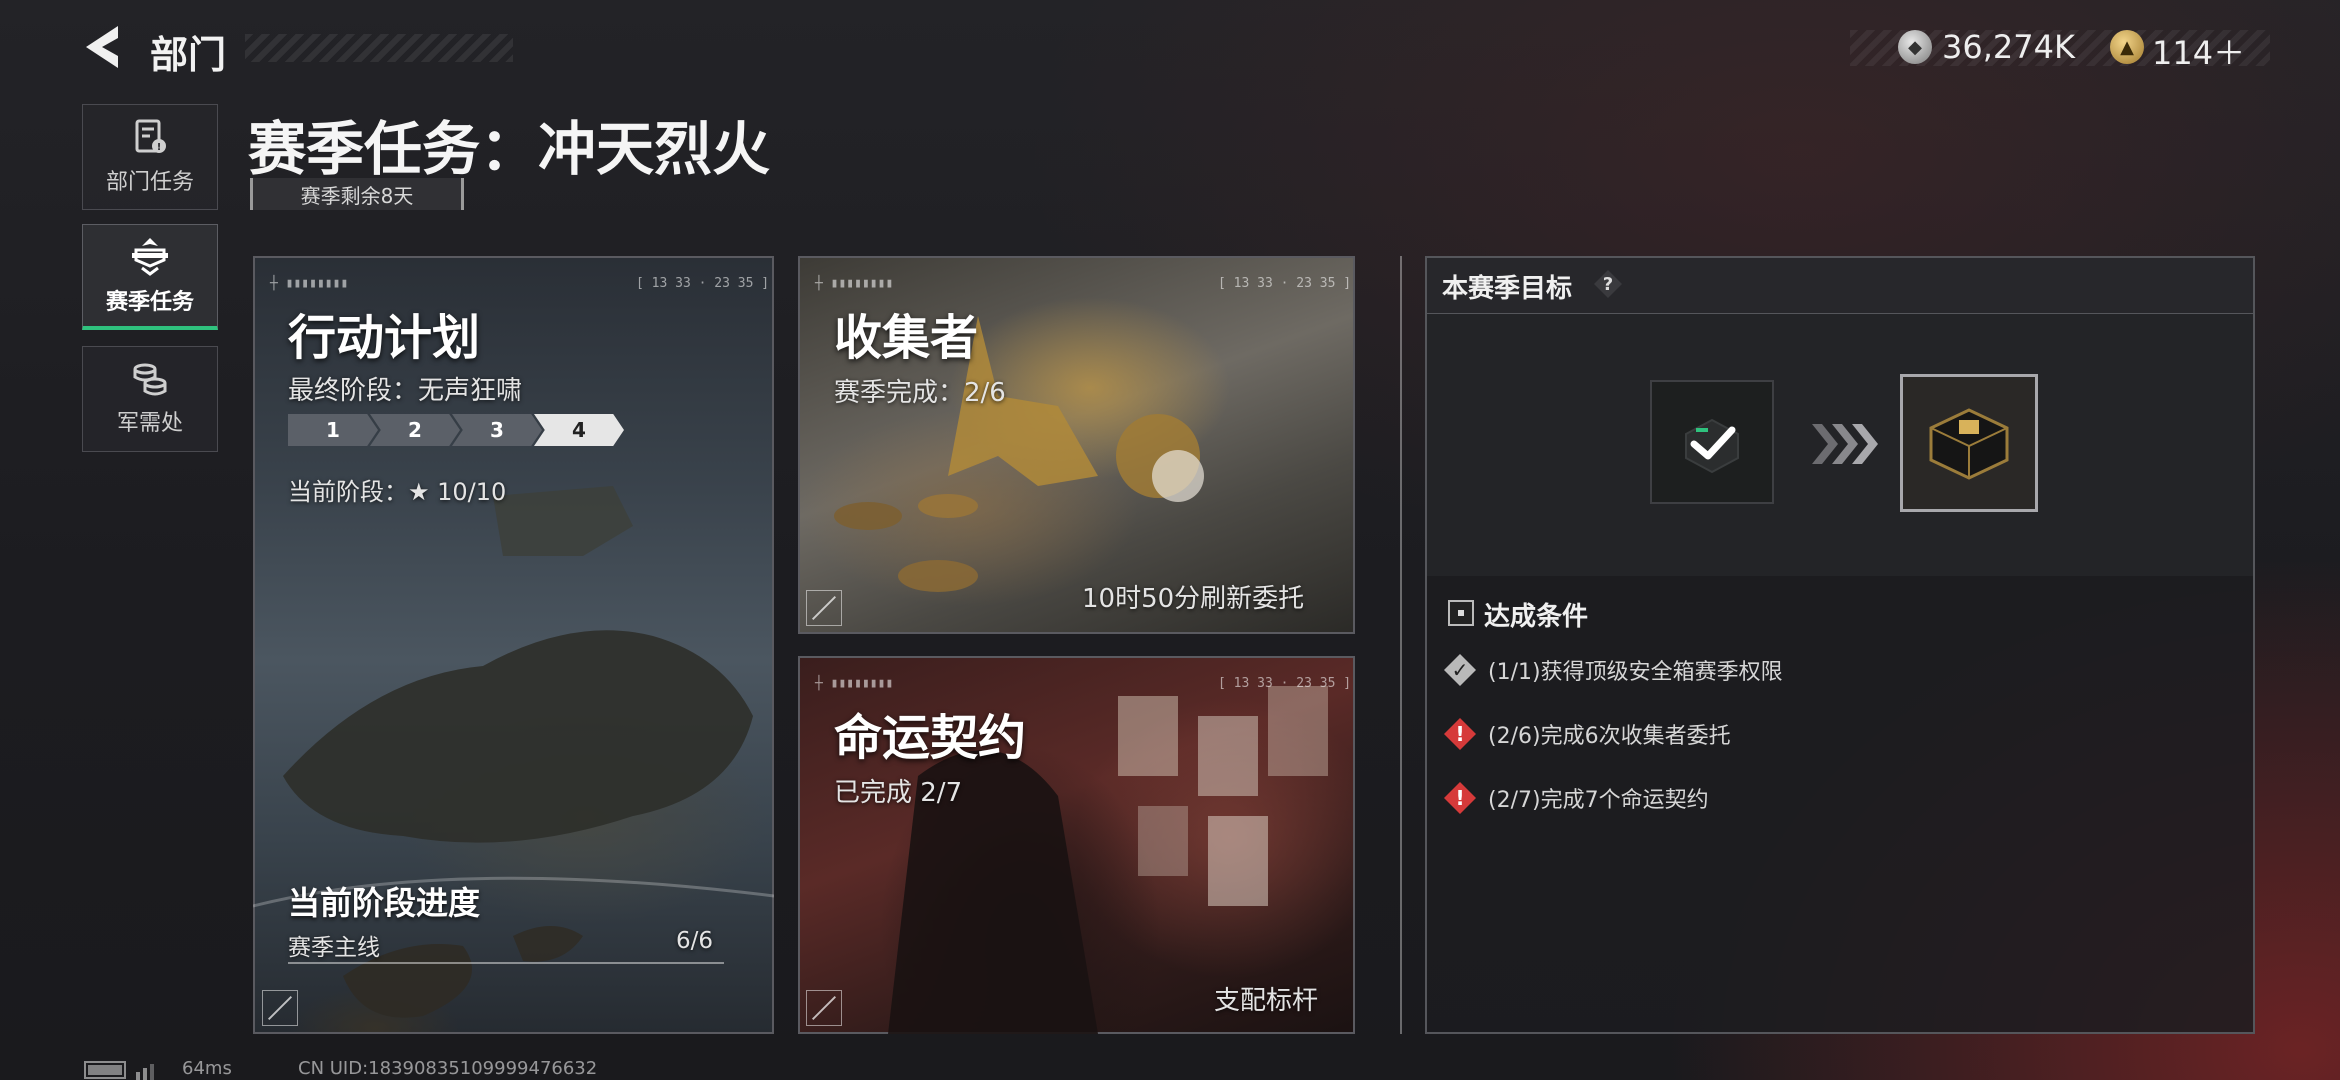 The height and width of the screenshot is (1080, 2340). Describe the element at coordinates (930, 738) in the screenshot. I see `contract-card-title: 命运契约` at that location.